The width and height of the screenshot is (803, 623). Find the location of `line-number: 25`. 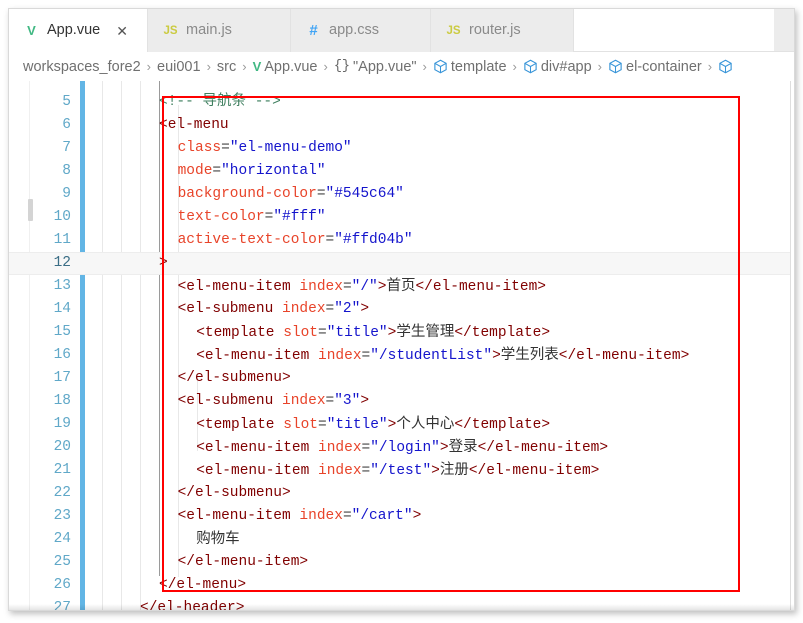

line-number: 25 is located at coordinates (62, 562).